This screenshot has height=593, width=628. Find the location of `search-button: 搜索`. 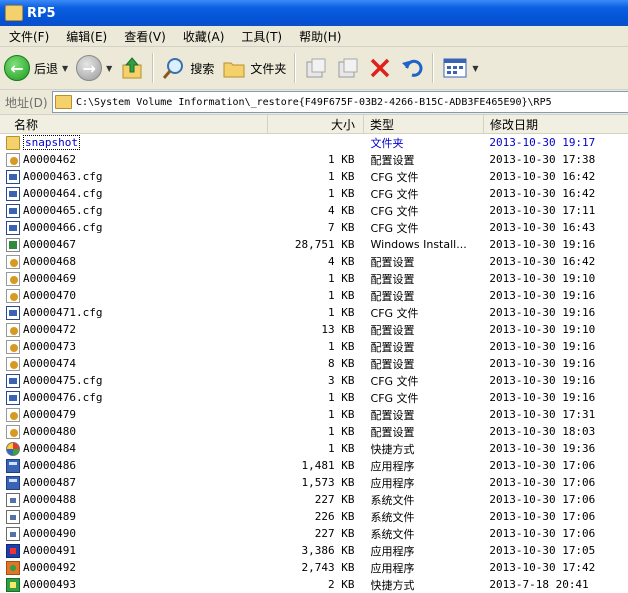

search-button: 搜索 is located at coordinates (188, 68).